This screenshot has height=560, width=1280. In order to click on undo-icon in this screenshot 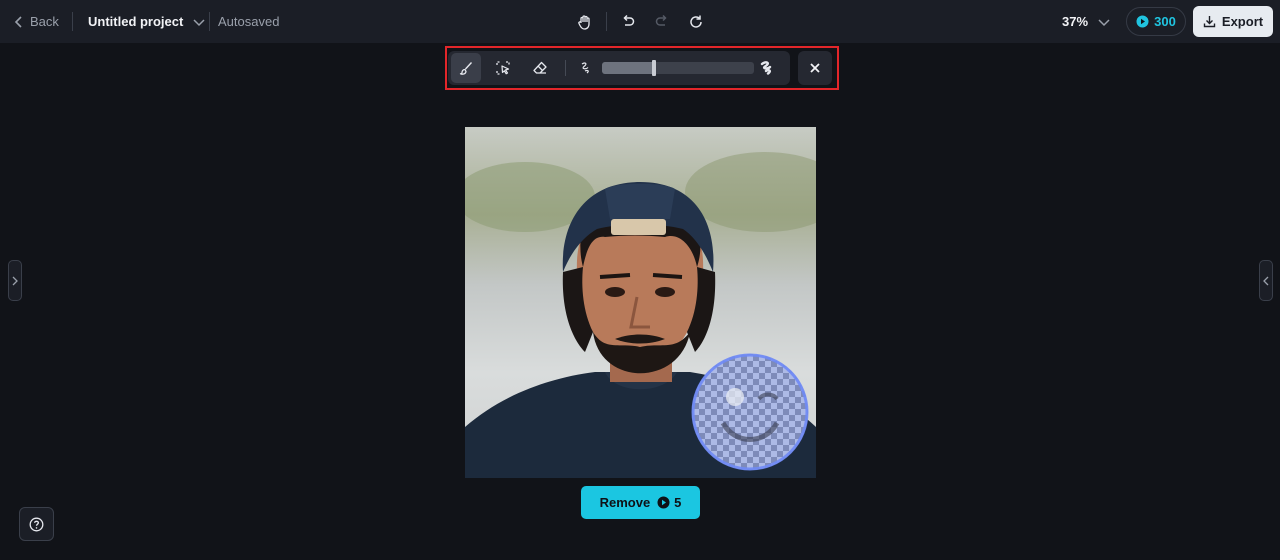, I will do `click(629, 20)`.